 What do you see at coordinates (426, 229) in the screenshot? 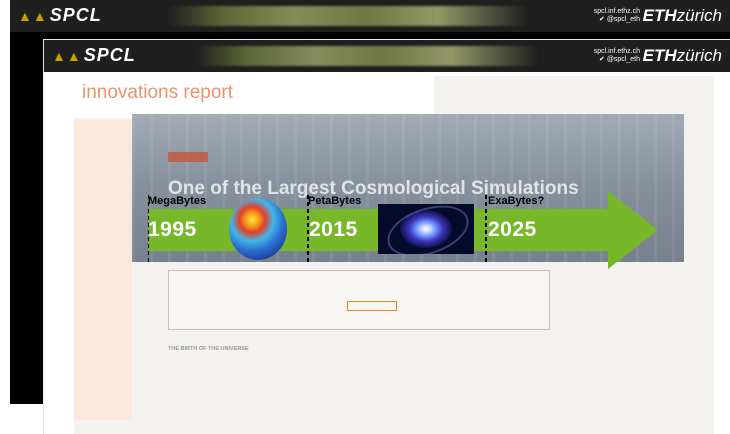
I see `galaxy-image` at bounding box center [426, 229].